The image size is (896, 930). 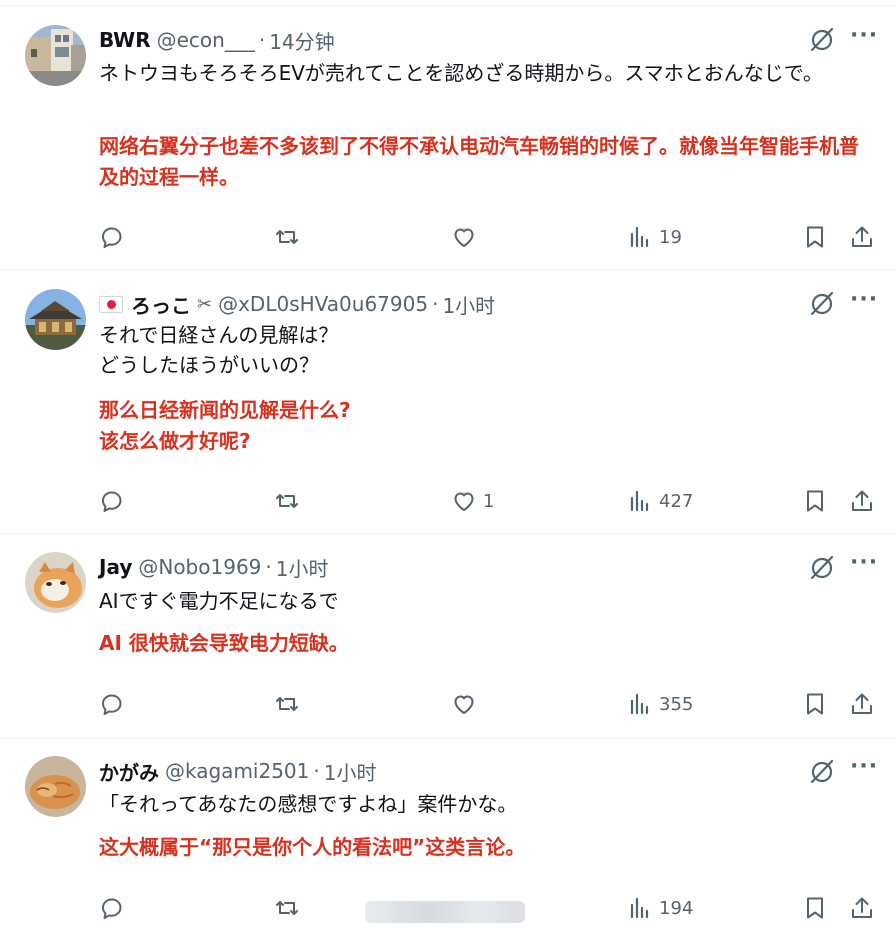 What do you see at coordinates (323, 304) in the screenshot?
I see `user-handle: @xDL0sHVa0u67905` at bounding box center [323, 304].